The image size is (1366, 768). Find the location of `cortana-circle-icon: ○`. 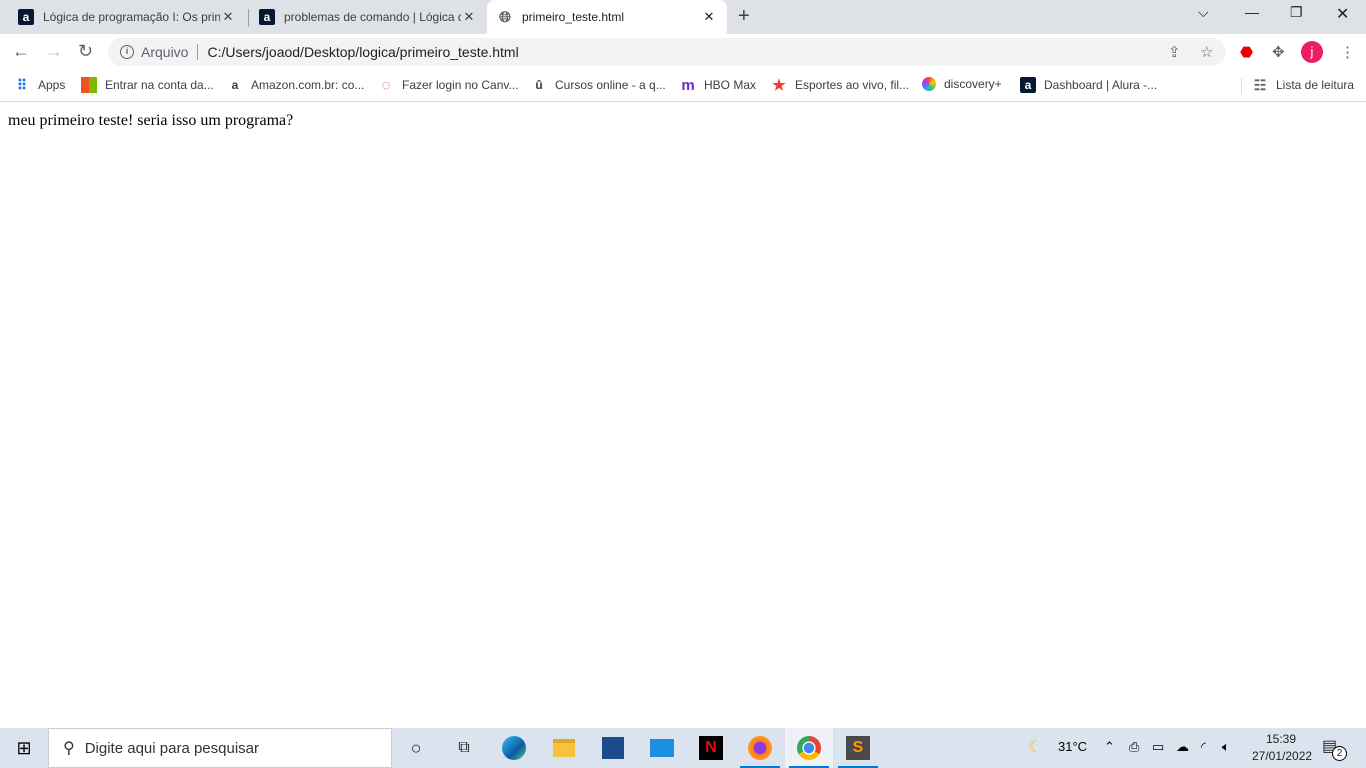

cortana-circle-icon: ○ is located at coordinates (416, 747).